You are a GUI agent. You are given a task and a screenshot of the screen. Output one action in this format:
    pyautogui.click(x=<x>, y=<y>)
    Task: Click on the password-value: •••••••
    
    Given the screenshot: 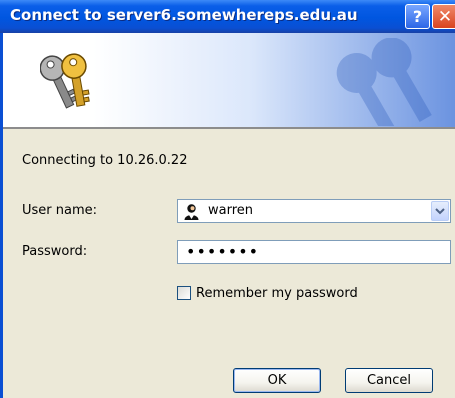 What is the action you would take?
    pyautogui.click(x=223, y=251)
    